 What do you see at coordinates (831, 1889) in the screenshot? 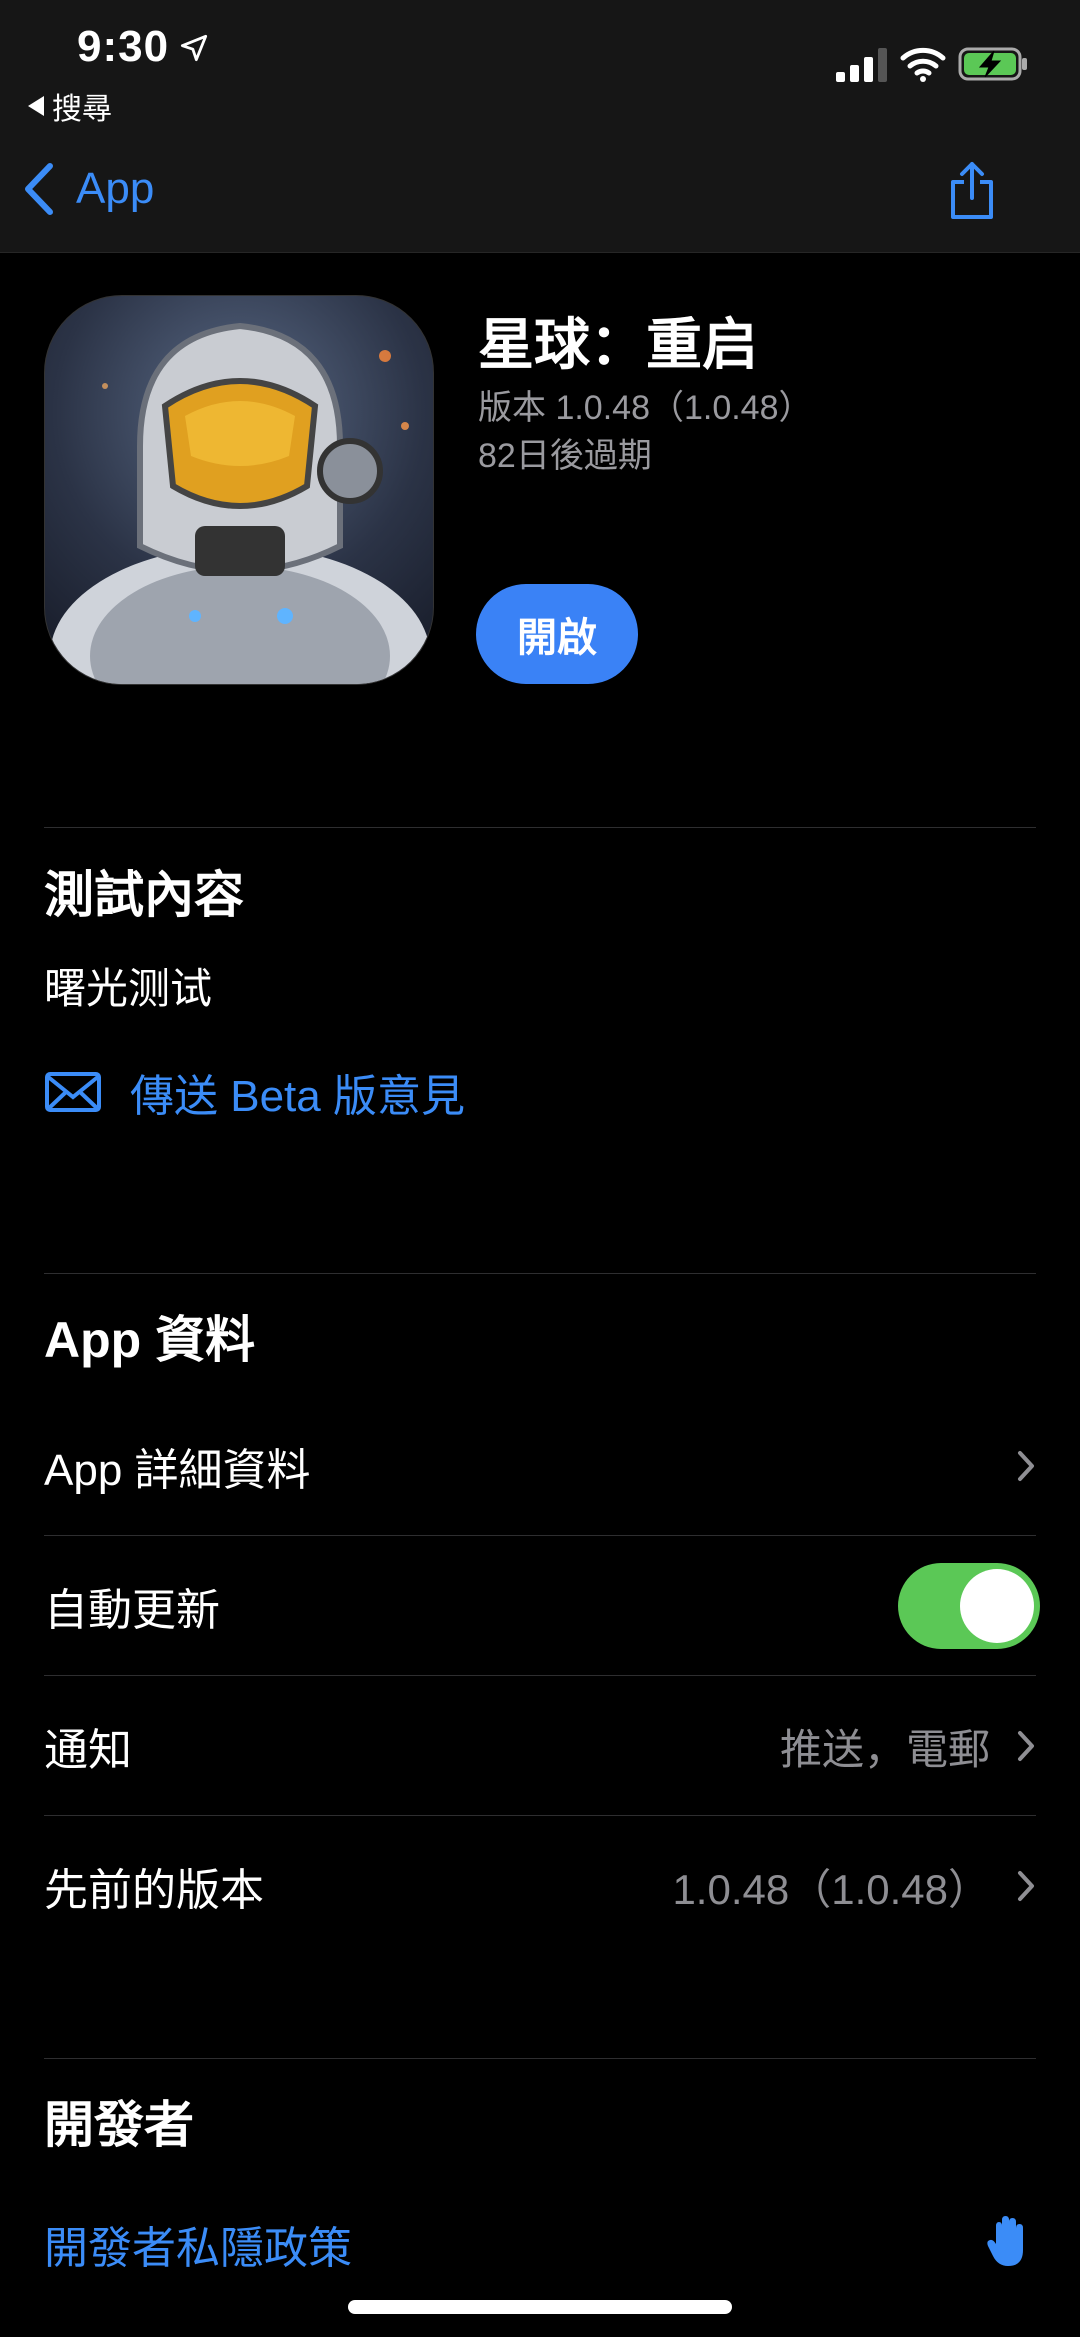
I see `previous-versions-value: 1.0.48（1.0.48）` at bounding box center [831, 1889].